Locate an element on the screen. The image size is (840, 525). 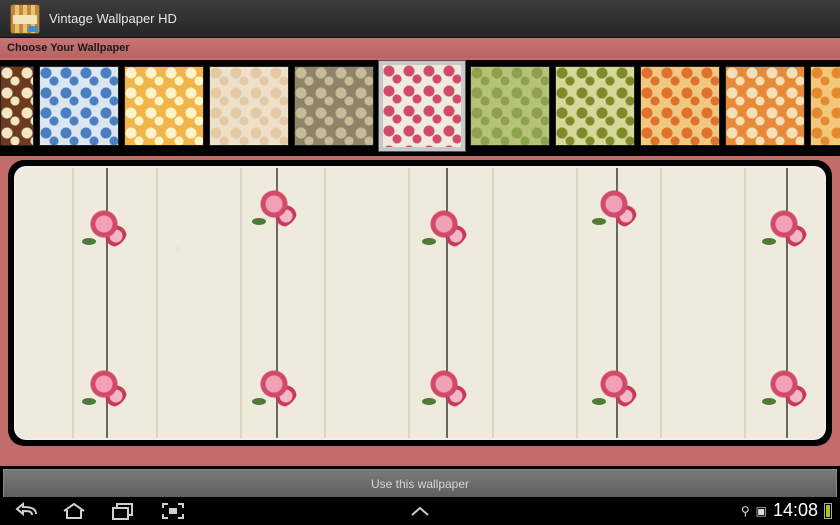
status-area: ⚲ ▣ 14:08 is located at coordinates (786, 510).